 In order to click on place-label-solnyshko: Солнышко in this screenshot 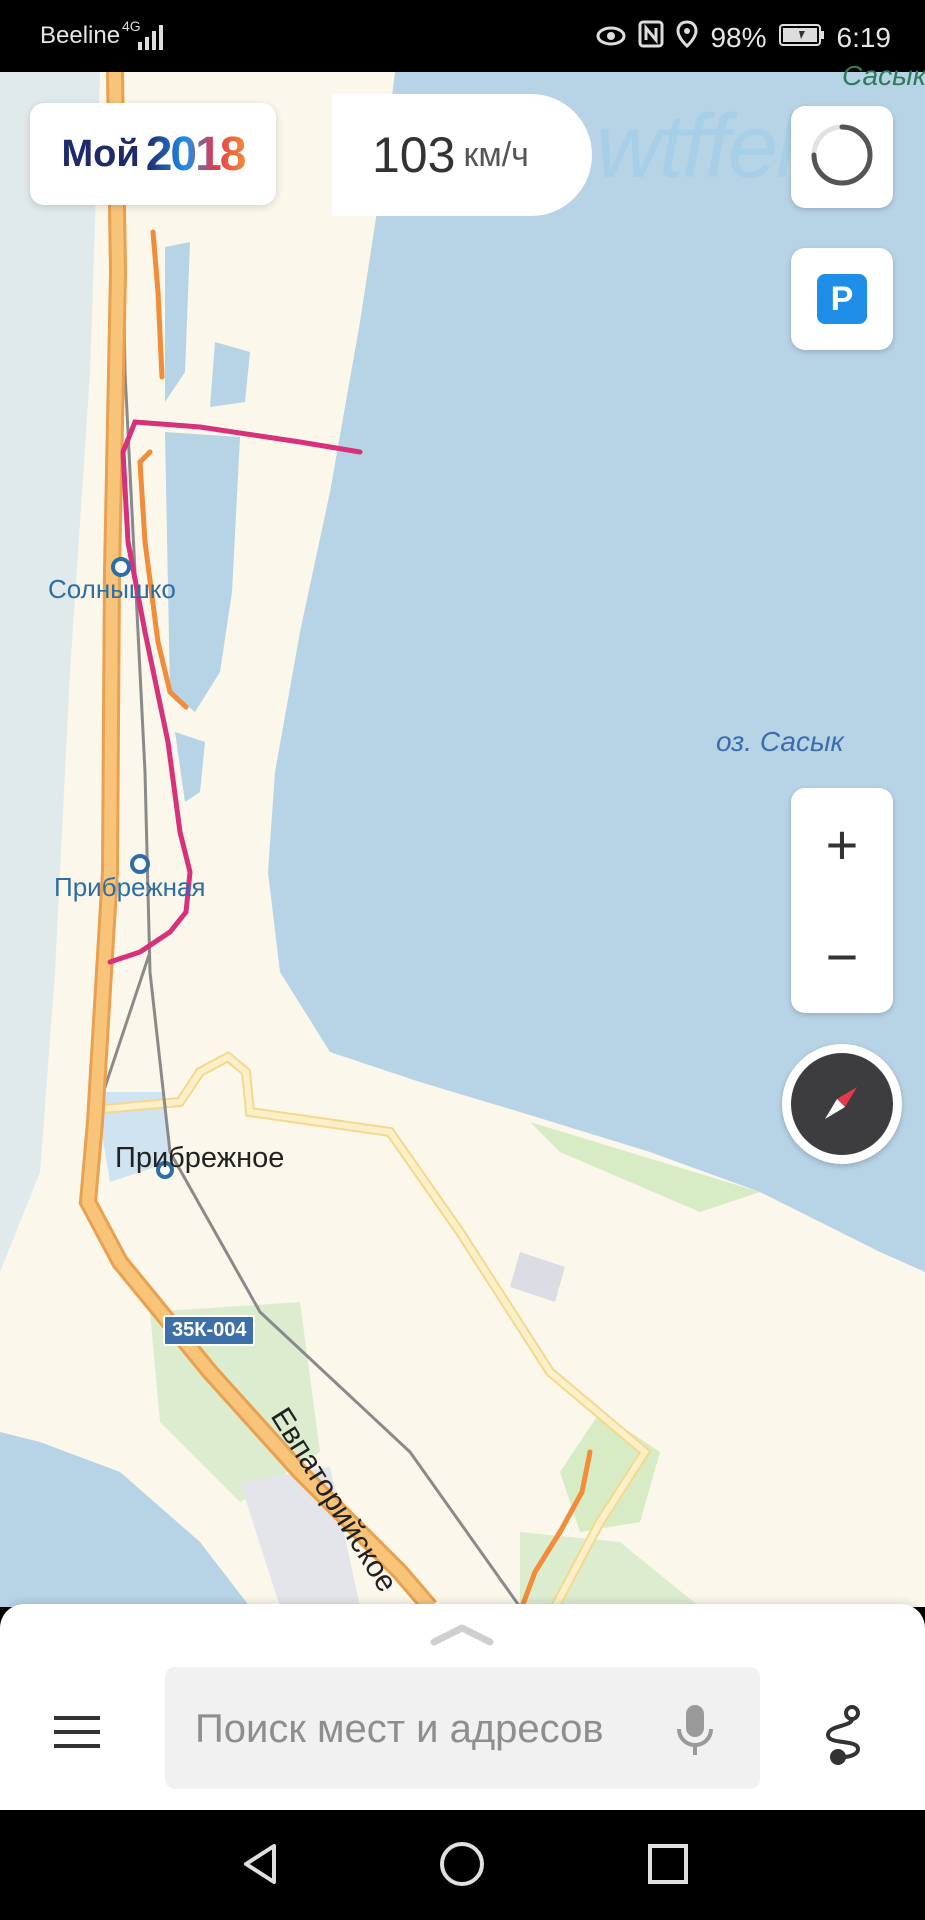, I will do `click(112, 589)`.